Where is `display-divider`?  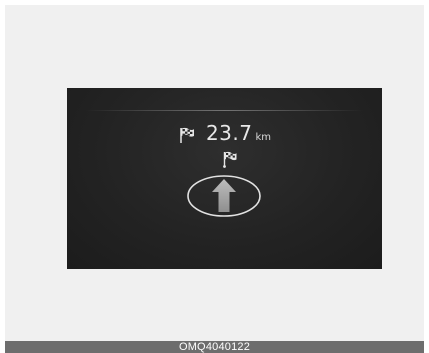
display-divider is located at coordinates (224, 110).